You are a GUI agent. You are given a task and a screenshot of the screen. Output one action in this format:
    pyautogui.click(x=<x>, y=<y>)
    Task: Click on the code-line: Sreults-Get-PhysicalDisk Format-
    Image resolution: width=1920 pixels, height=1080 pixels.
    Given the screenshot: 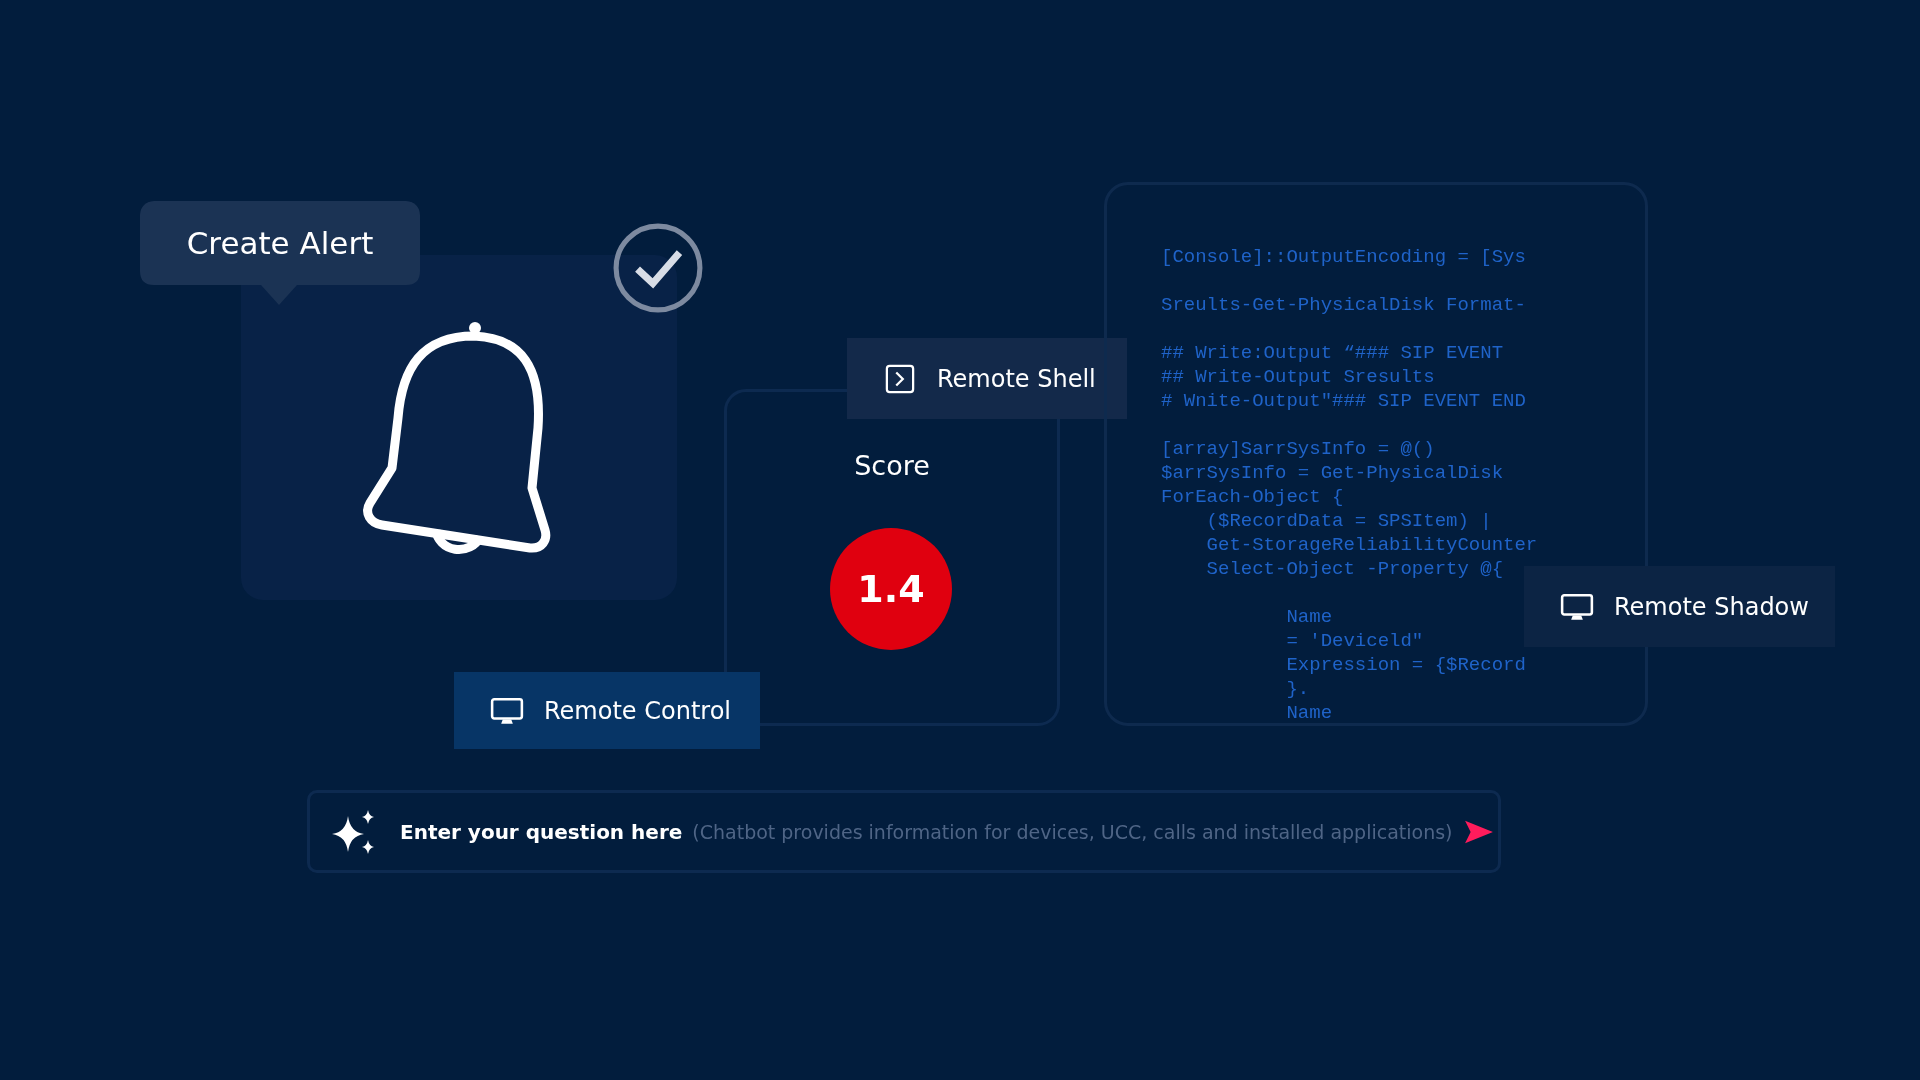 What is the action you would take?
    pyautogui.click(x=1343, y=305)
    